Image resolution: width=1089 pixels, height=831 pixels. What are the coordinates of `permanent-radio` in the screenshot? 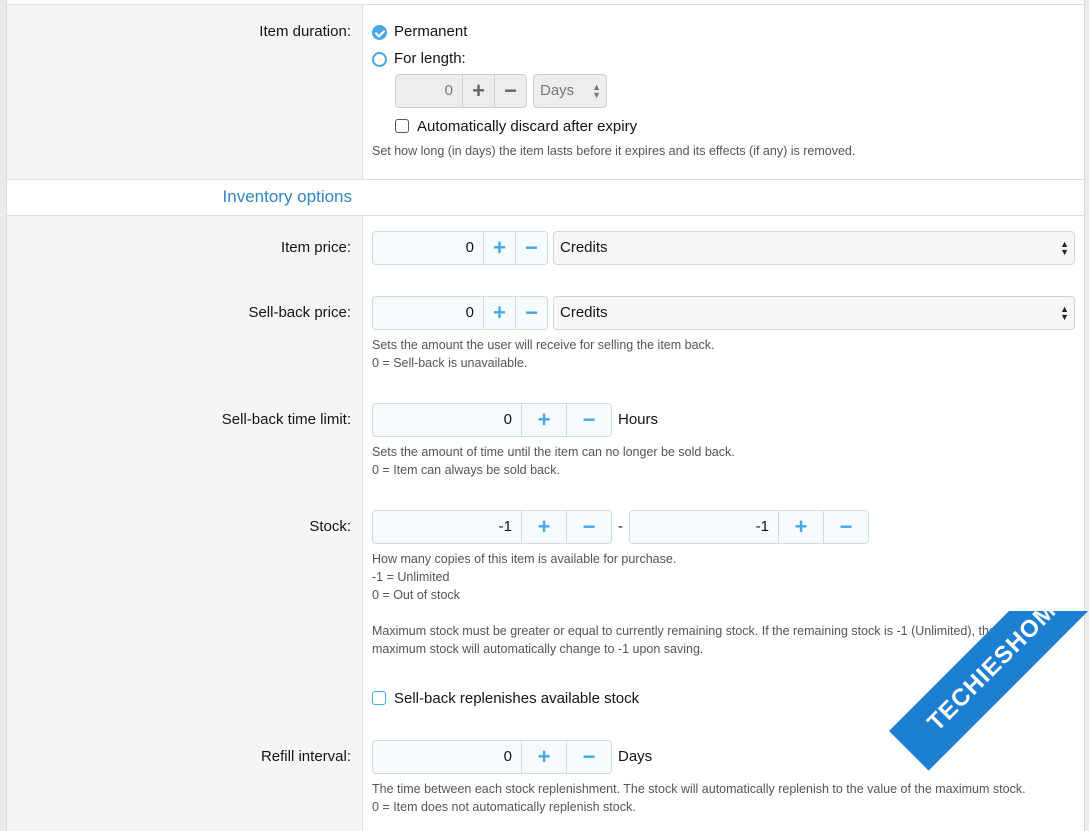 It's located at (379, 32).